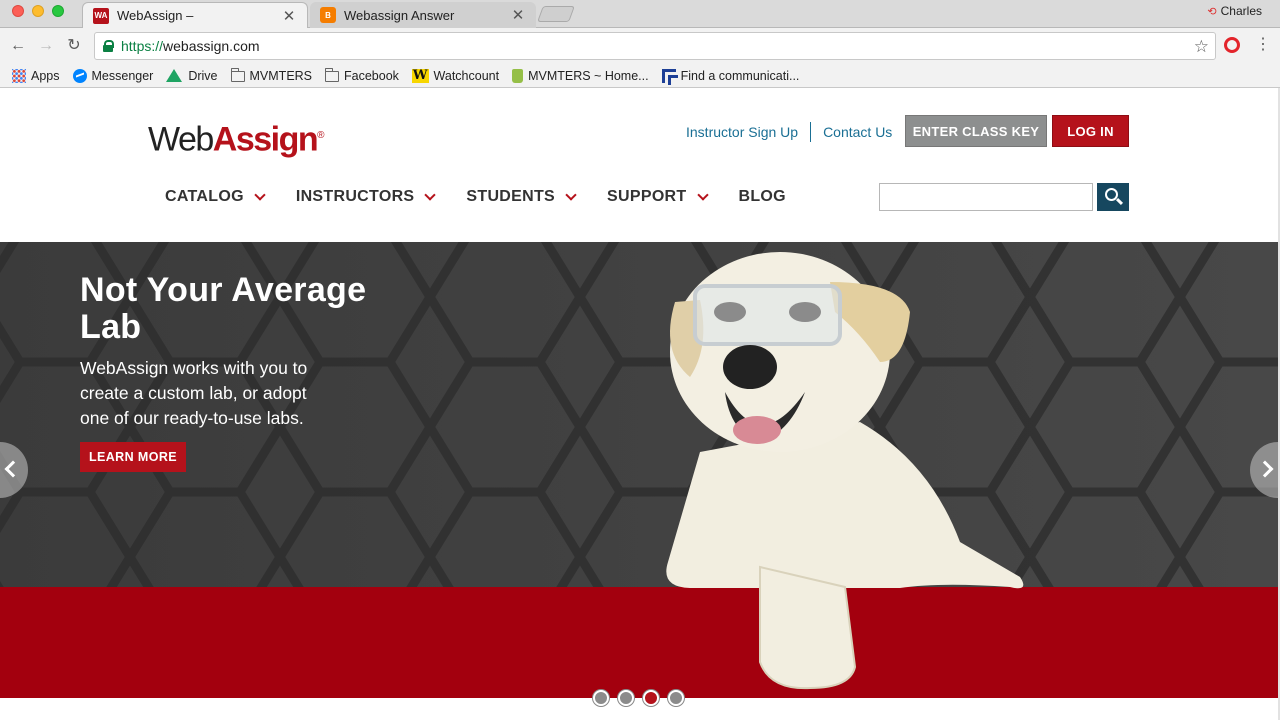 This screenshot has height=720, width=1280. I want to click on bookmark-drive: Drive, so click(192, 75).